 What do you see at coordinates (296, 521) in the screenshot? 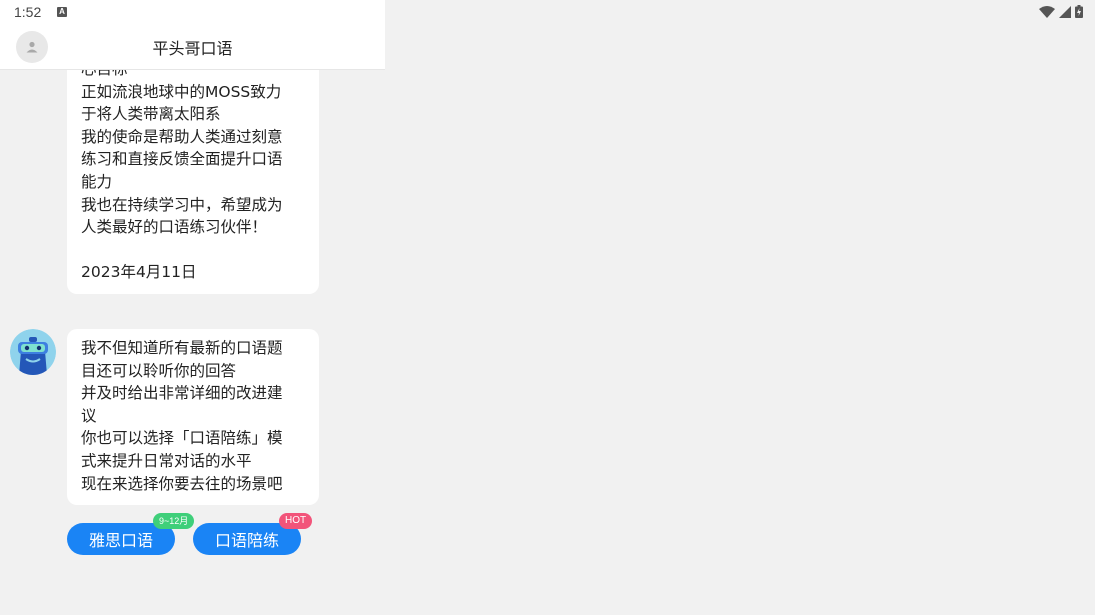
I see `hot-badge: HOT` at bounding box center [296, 521].